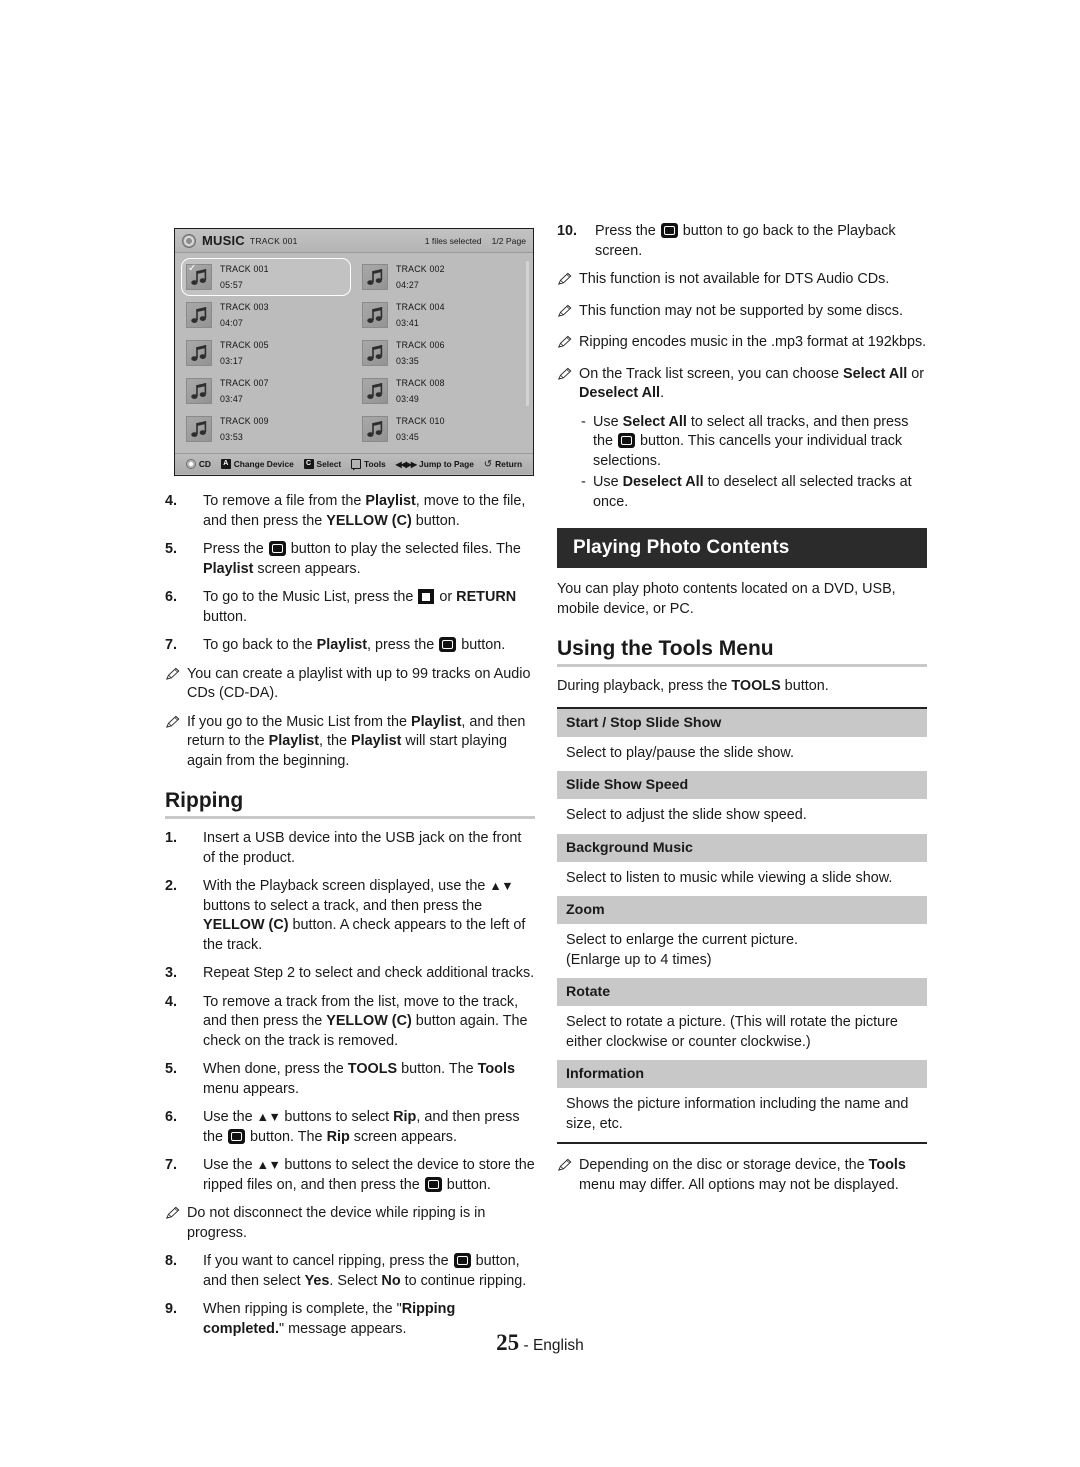 This screenshot has height=1467, width=1080. What do you see at coordinates (742, 548) in the screenshot?
I see `photo-contents-heading: Playing Photo Contents` at bounding box center [742, 548].